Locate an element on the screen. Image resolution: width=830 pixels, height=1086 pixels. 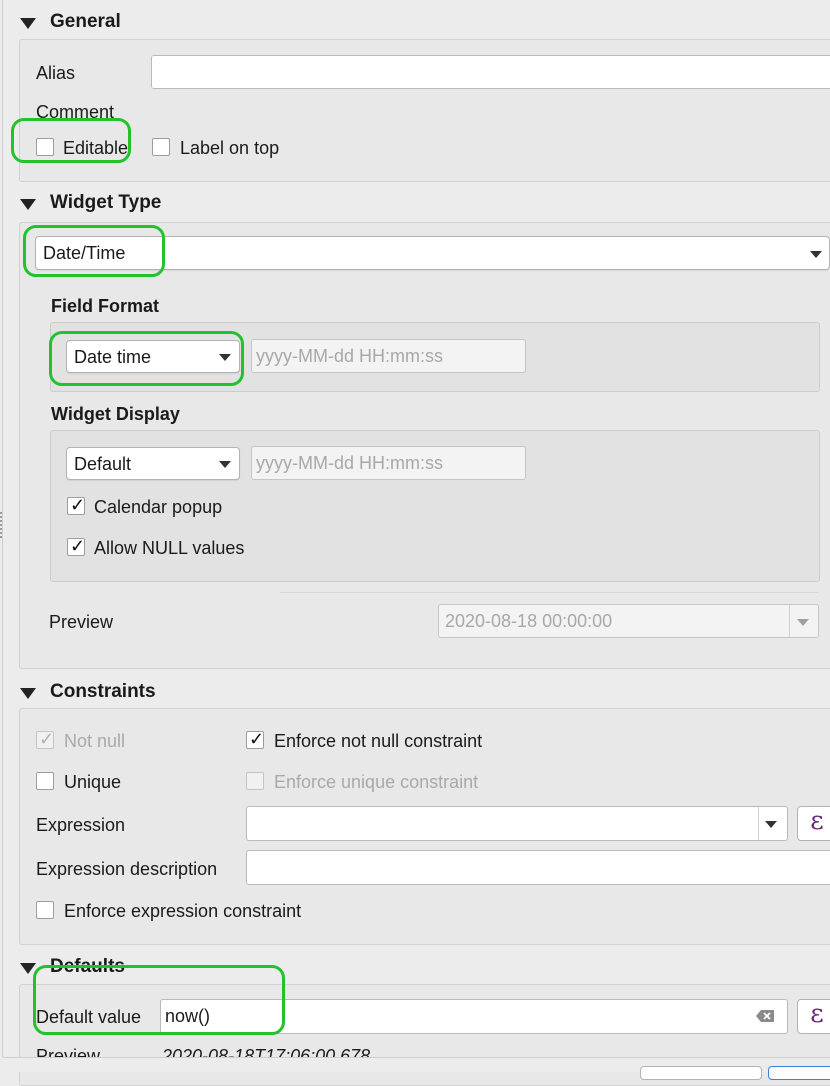
expression-label: Expression is located at coordinates (81, 825).